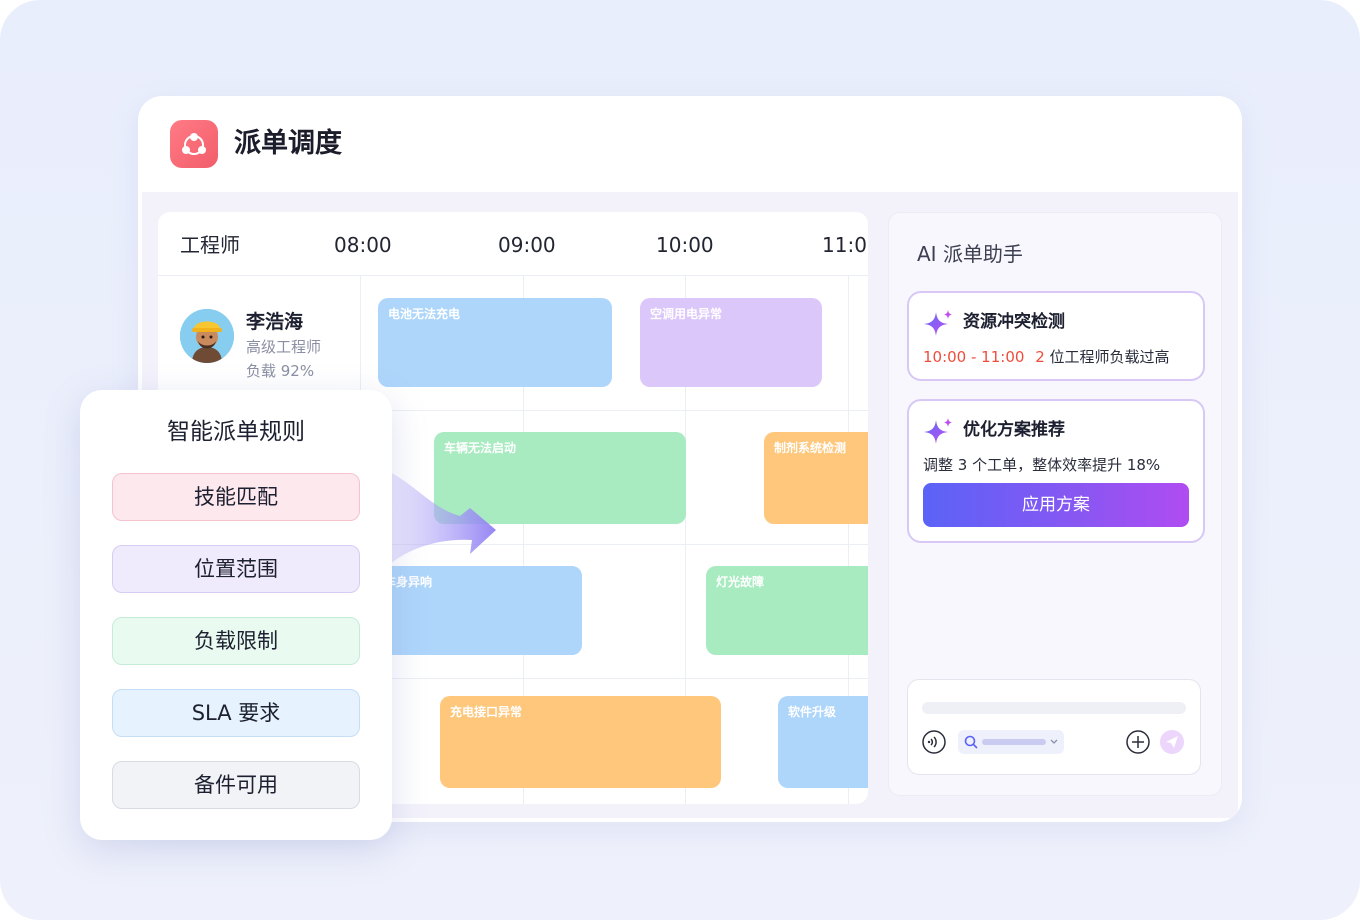 The width and height of the screenshot is (1360, 920). I want to click on model-selector, so click(1011, 742).